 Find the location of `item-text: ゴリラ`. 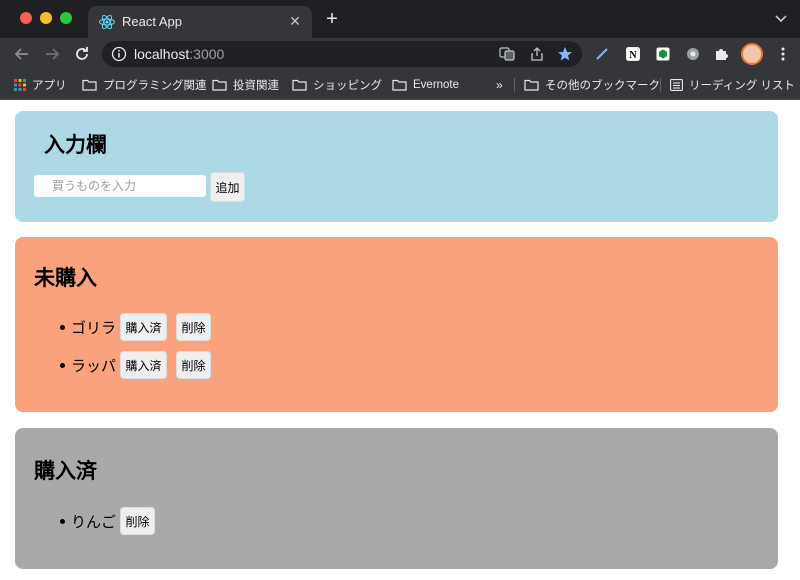

item-text: ゴリラ is located at coordinates (94, 328).